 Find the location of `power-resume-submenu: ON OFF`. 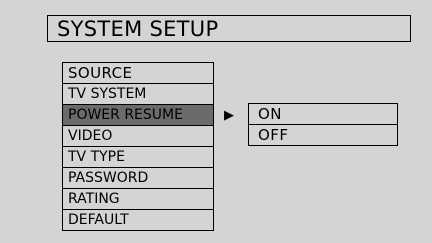

power-resume-submenu: ON OFF is located at coordinates (323, 124).